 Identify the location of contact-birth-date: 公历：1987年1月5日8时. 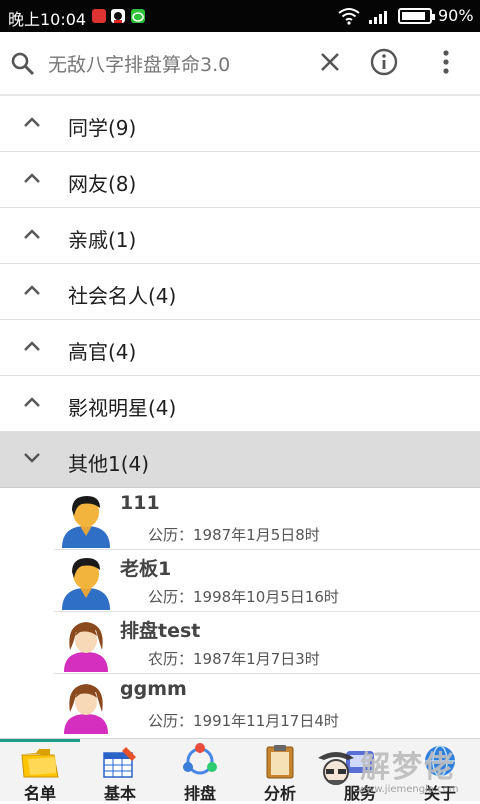
(234, 535).